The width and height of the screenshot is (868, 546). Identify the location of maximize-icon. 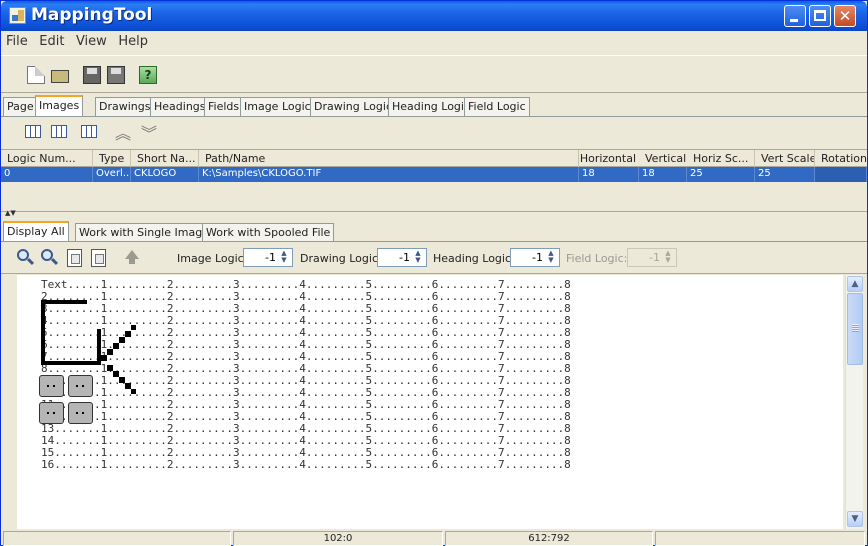
(820, 15).